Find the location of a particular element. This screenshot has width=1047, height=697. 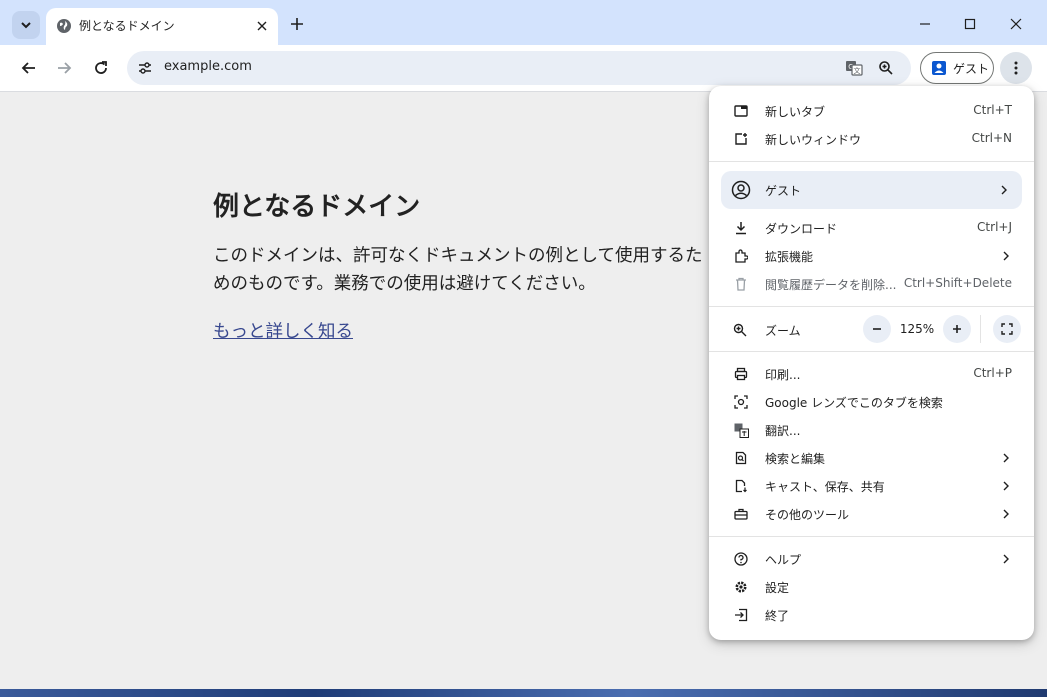

chevron-down-icon is located at coordinates (26, 25).